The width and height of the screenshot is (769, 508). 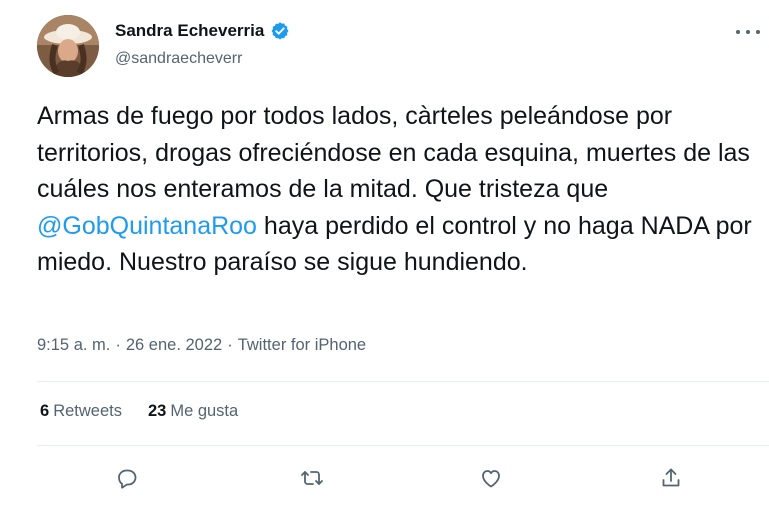 What do you see at coordinates (280, 31) in the screenshot?
I see `verified-badge-icon` at bounding box center [280, 31].